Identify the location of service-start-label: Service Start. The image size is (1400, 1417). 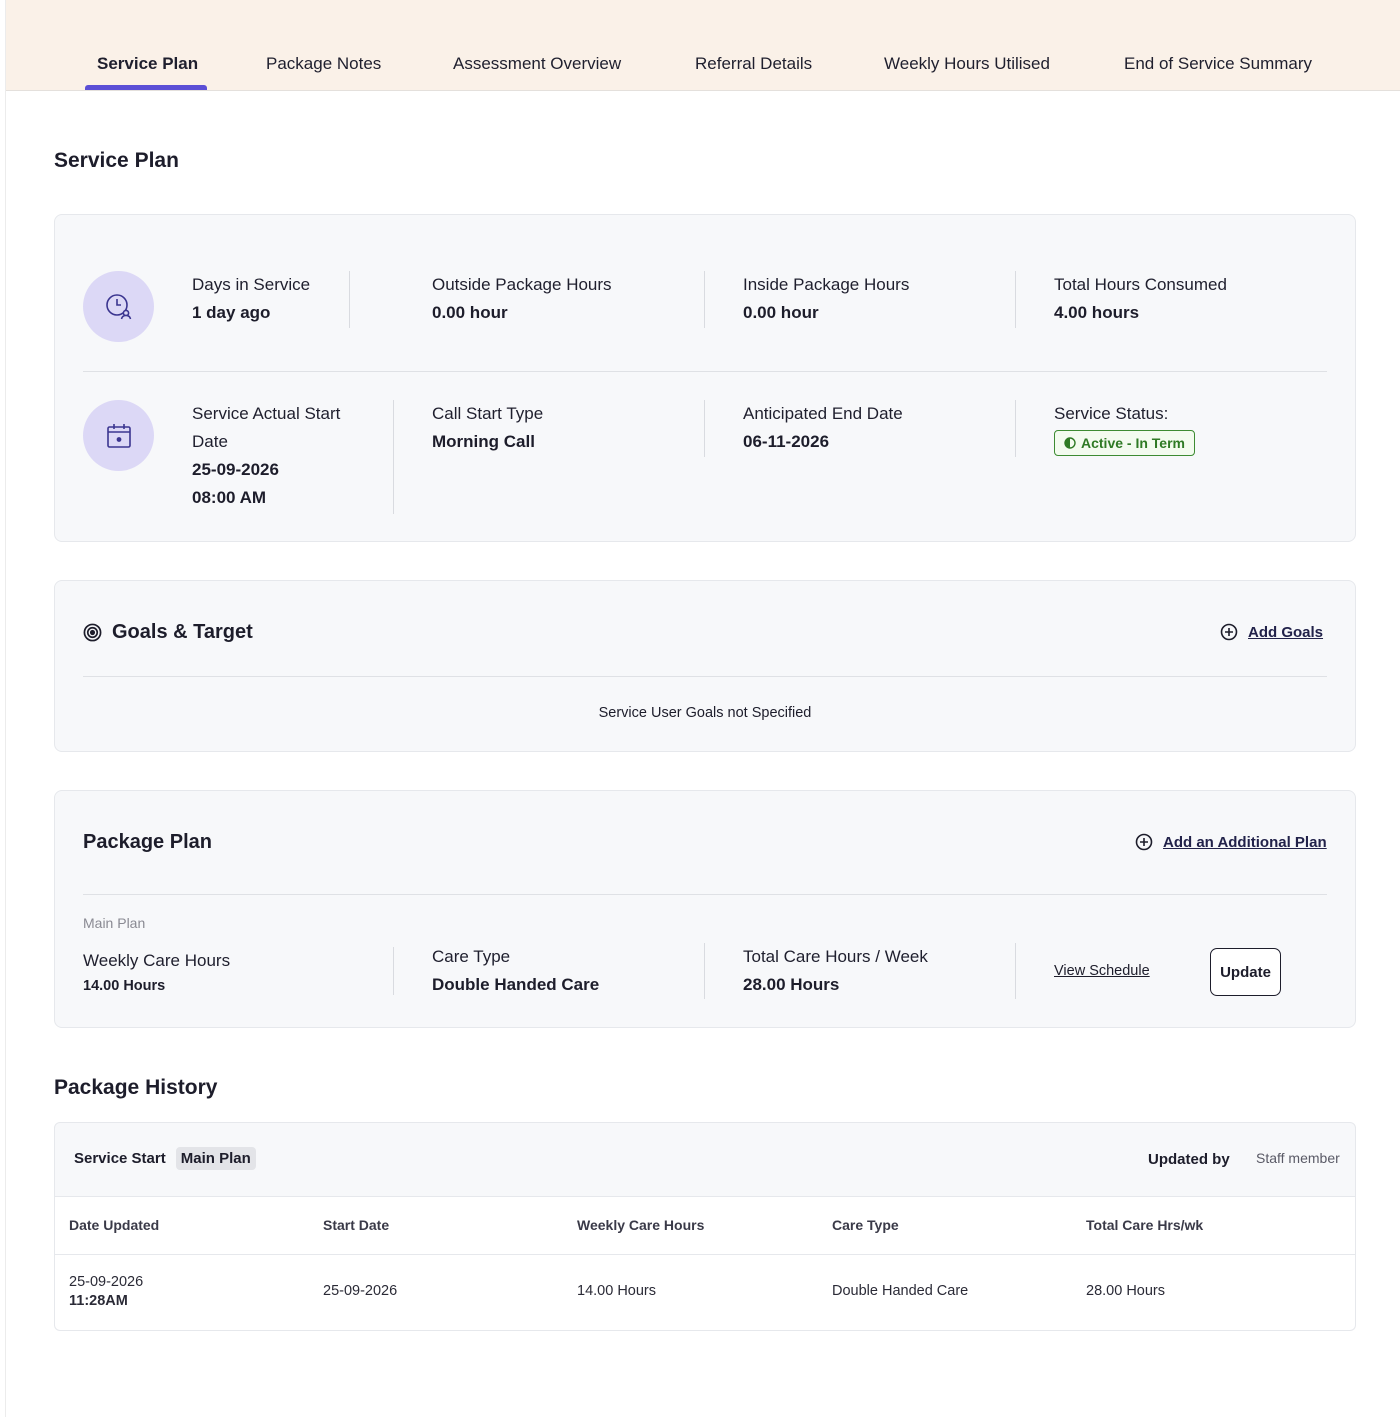
(120, 1158).